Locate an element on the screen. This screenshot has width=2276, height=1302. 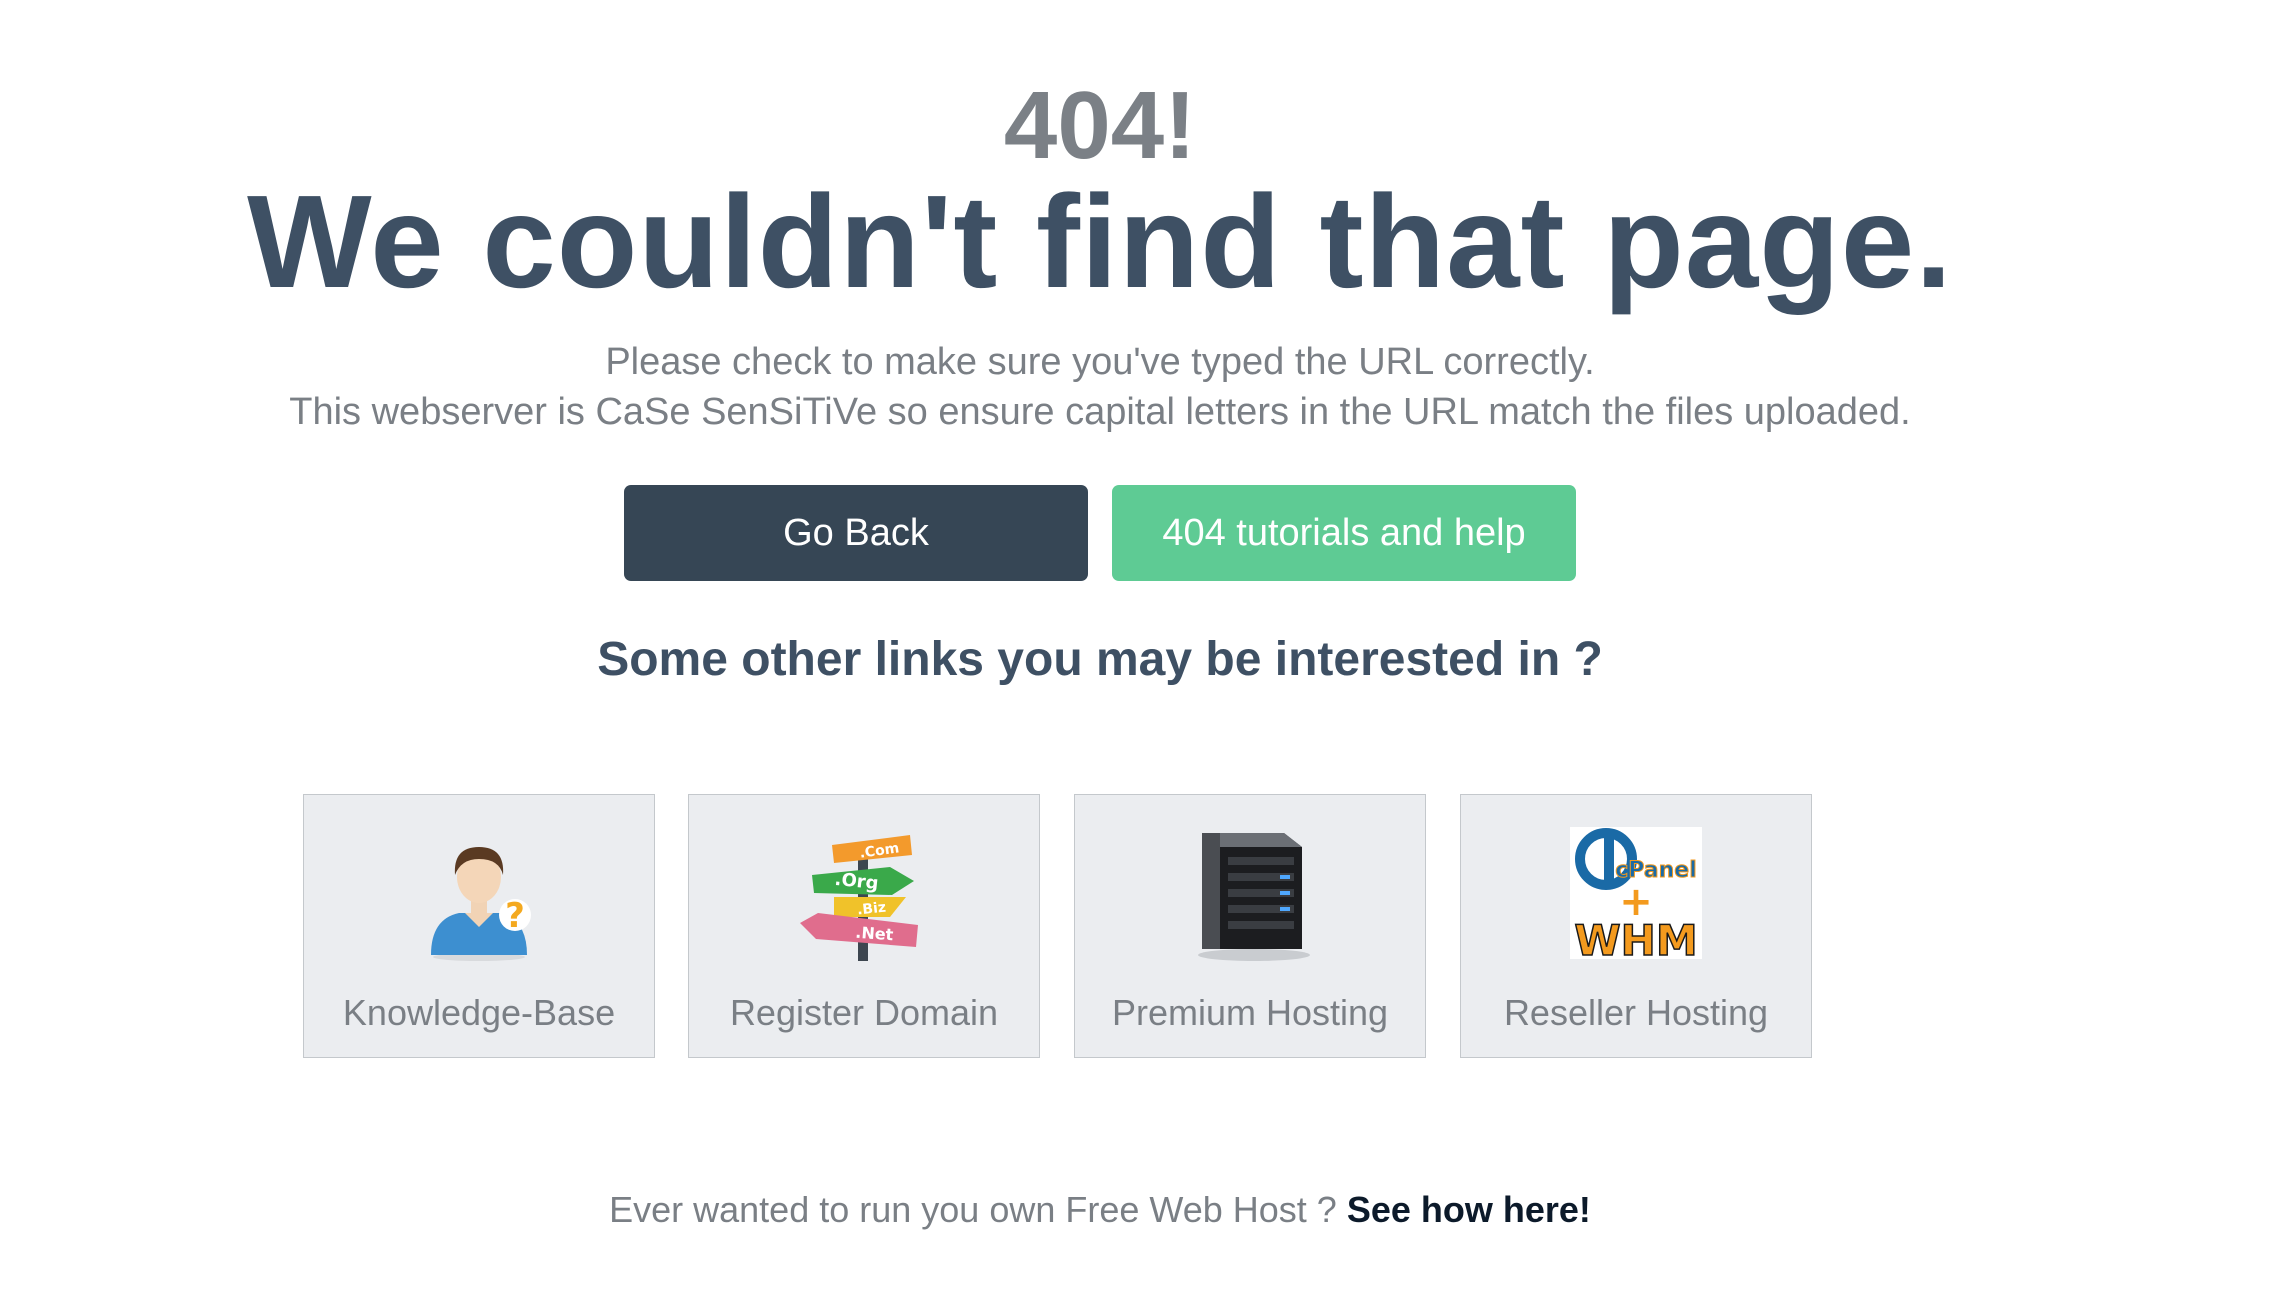
see-how-here-link: See how here! is located at coordinates (1469, 1209).